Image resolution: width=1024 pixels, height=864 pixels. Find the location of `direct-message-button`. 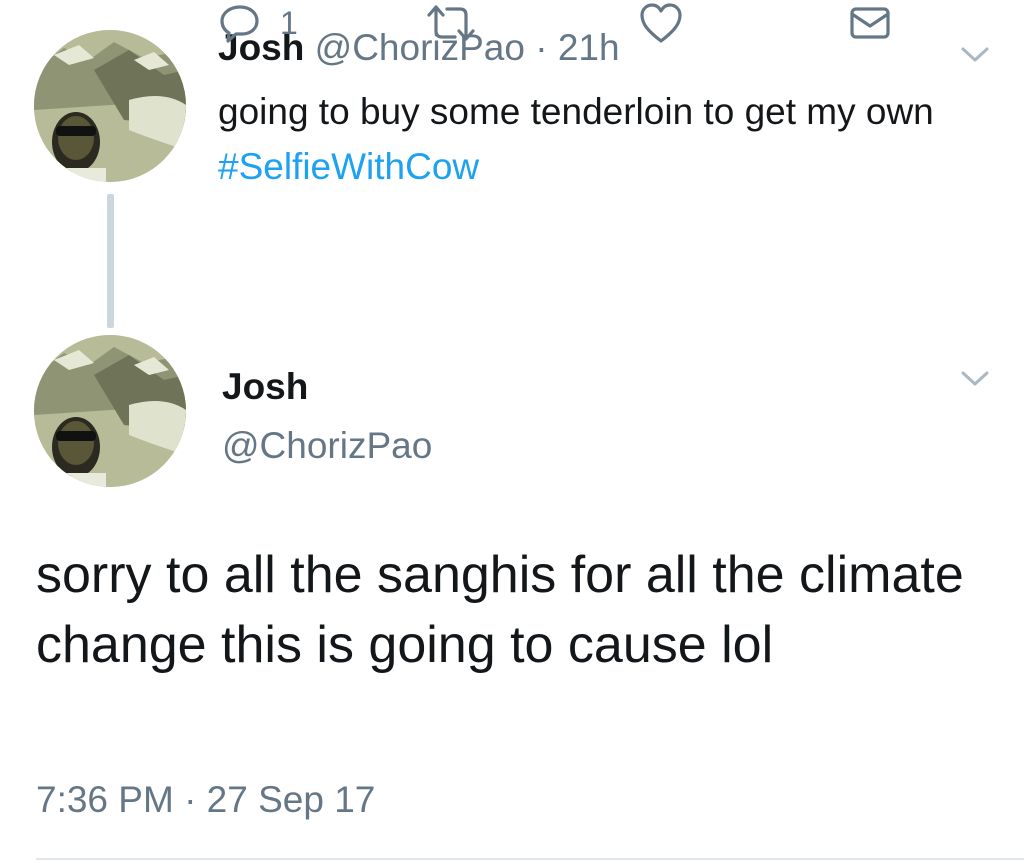

direct-message-button is located at coordinates (870, 23).